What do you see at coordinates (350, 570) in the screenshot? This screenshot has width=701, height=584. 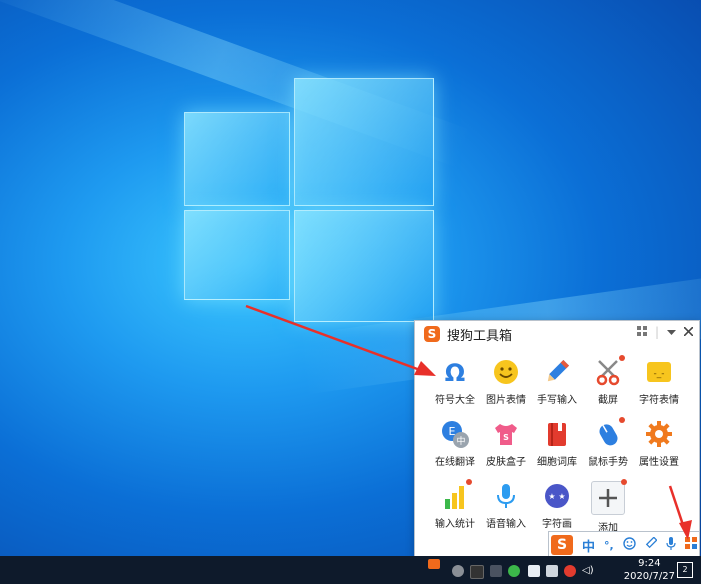 I see `taskbar` at bounding box center [350, 570].